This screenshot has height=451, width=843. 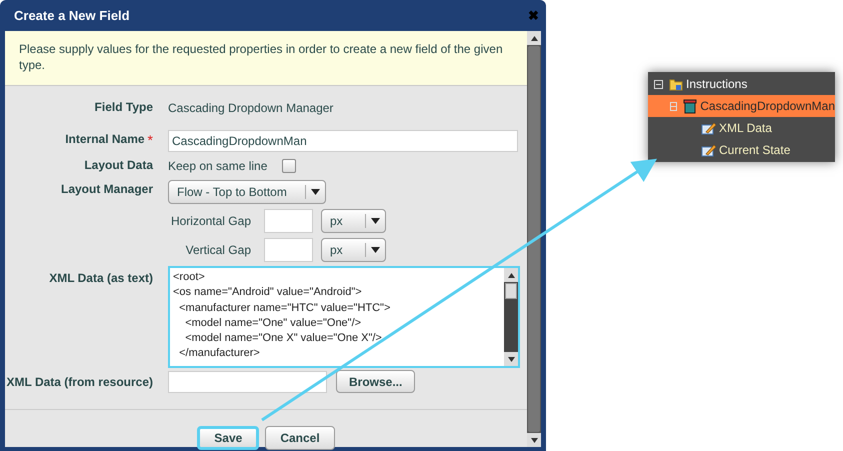 I want to click on dropdown: Flow - Top to Bottom, so click(x=247, y=192).